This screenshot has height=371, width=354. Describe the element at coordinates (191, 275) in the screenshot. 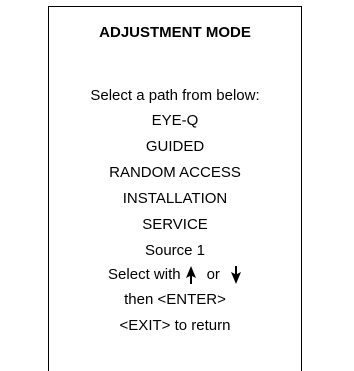

I see `arrow-up-icon` at that location.